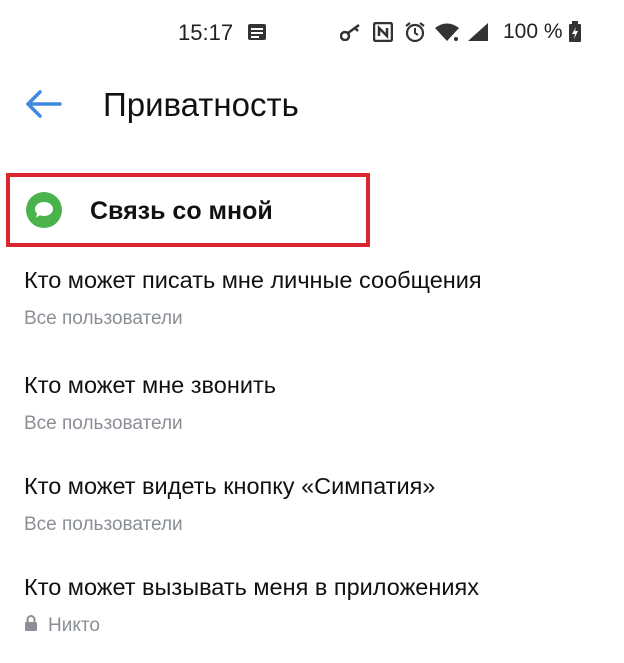  I want to click on key-icon, so click(351, 32).